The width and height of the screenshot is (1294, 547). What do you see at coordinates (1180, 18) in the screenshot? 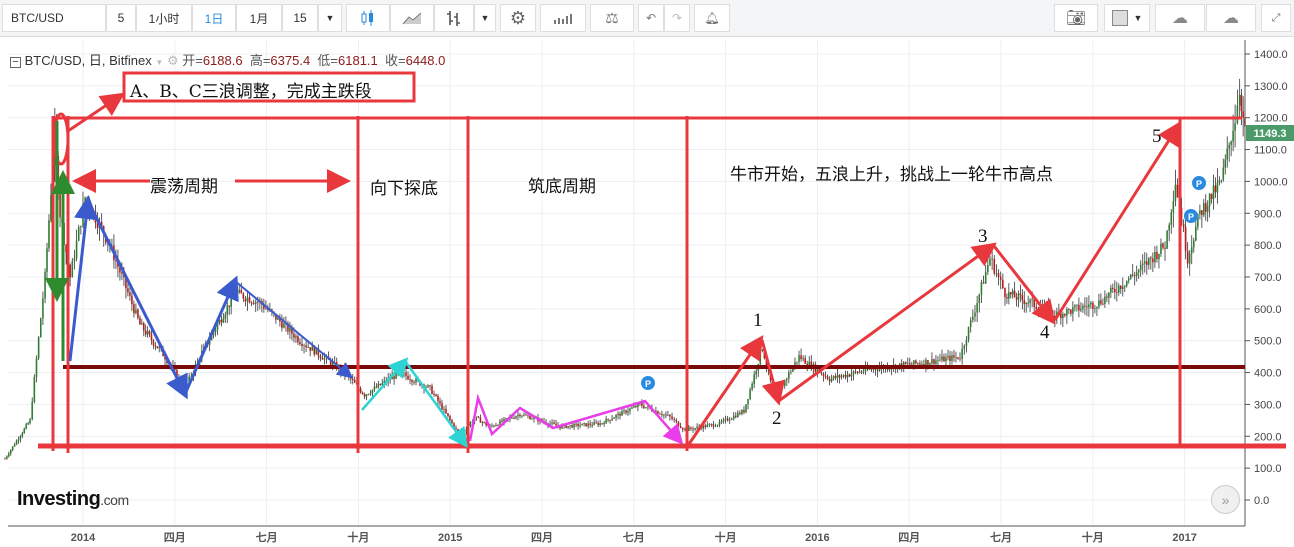
I see `load-chart-button: ☁` at bounding box center [1180, 18].